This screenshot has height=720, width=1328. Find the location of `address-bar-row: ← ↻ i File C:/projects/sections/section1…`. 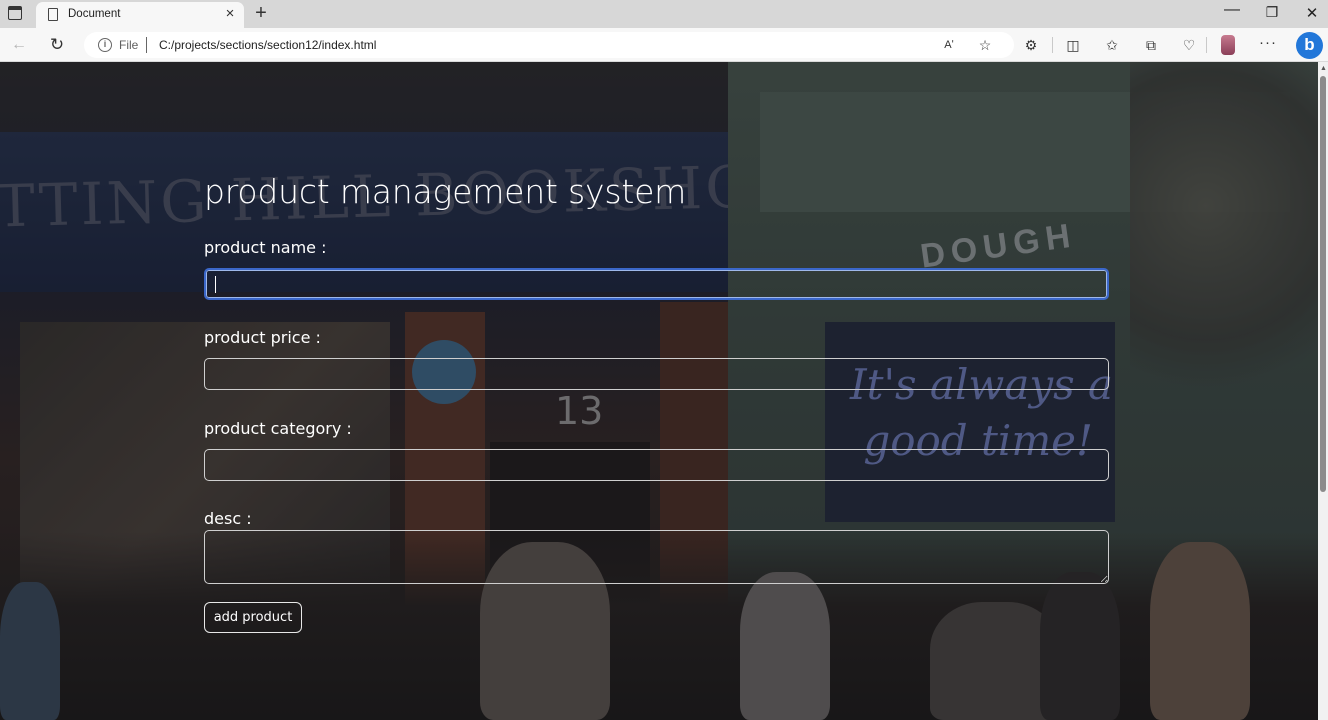

address-bar-row: ← ↻ i File C:/projects/sections/section1… is located at coordinates (664, 45).